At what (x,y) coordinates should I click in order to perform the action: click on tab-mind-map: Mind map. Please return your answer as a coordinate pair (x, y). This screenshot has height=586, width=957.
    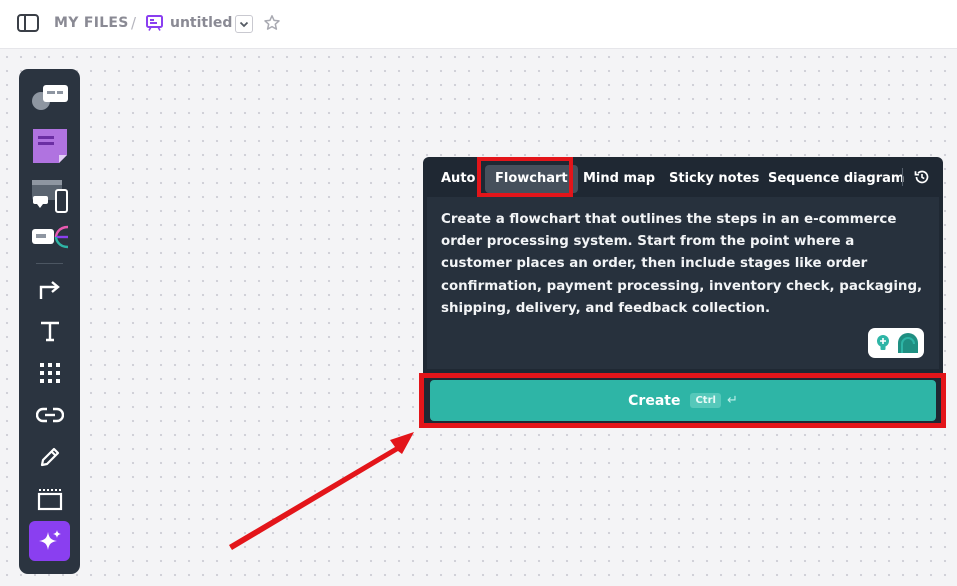
    Looking at the image, I should click on (619, 179).